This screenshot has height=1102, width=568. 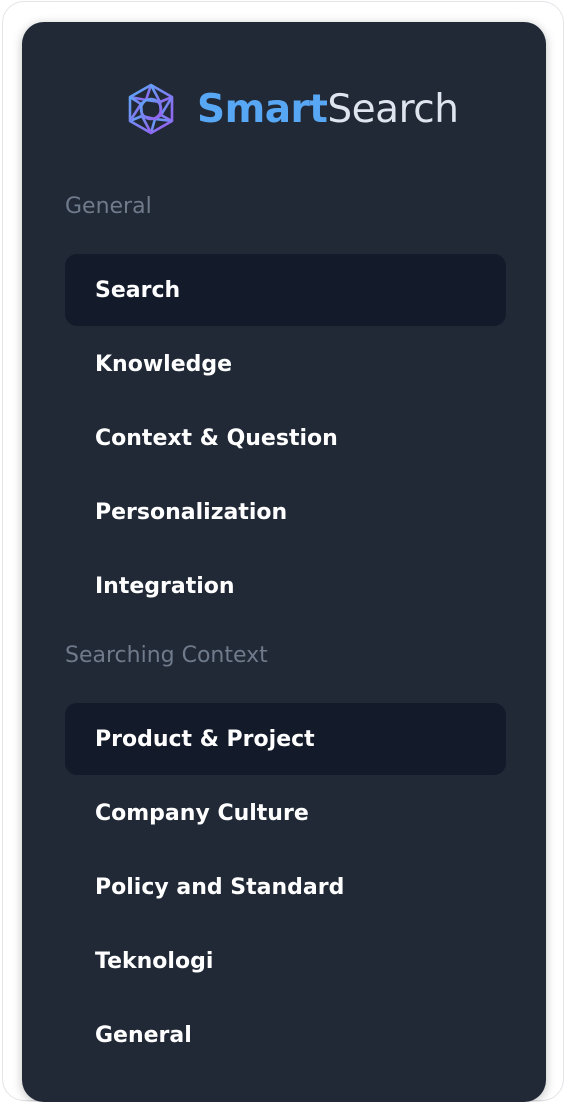 What do you see at coordinates (151, 109) in the screenshot?
I see `network-sphere-icon` at bounding box center [151, 109].